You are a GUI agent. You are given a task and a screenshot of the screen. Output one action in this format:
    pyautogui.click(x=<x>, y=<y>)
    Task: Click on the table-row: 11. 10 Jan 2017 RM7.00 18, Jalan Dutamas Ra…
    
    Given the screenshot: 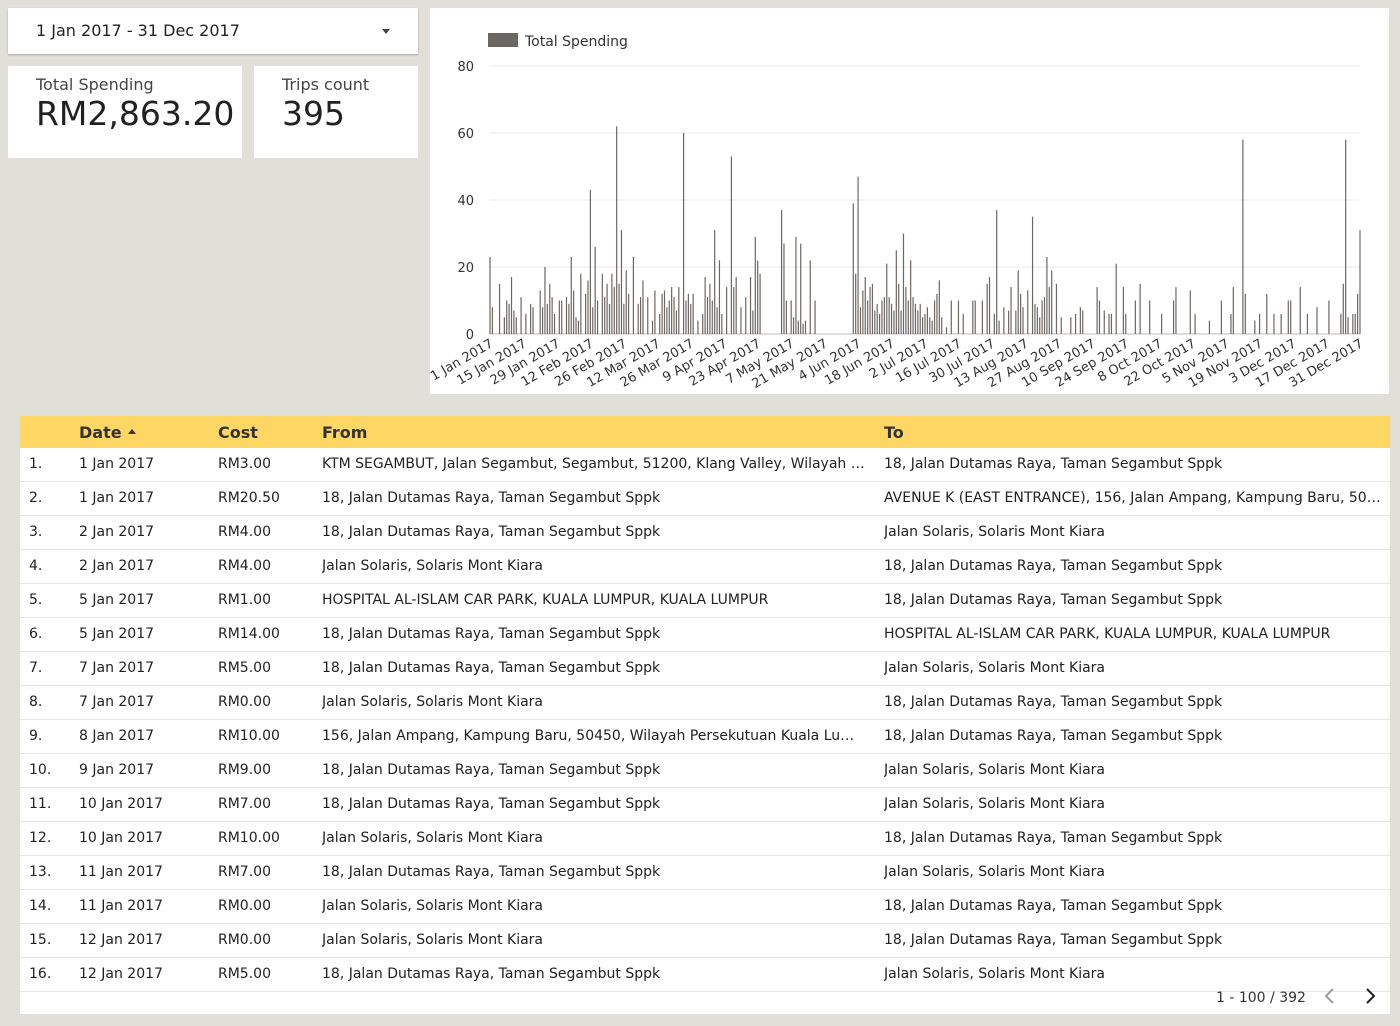 What is the action you would take?
    pyautogui.click(x=705, y=805)
    